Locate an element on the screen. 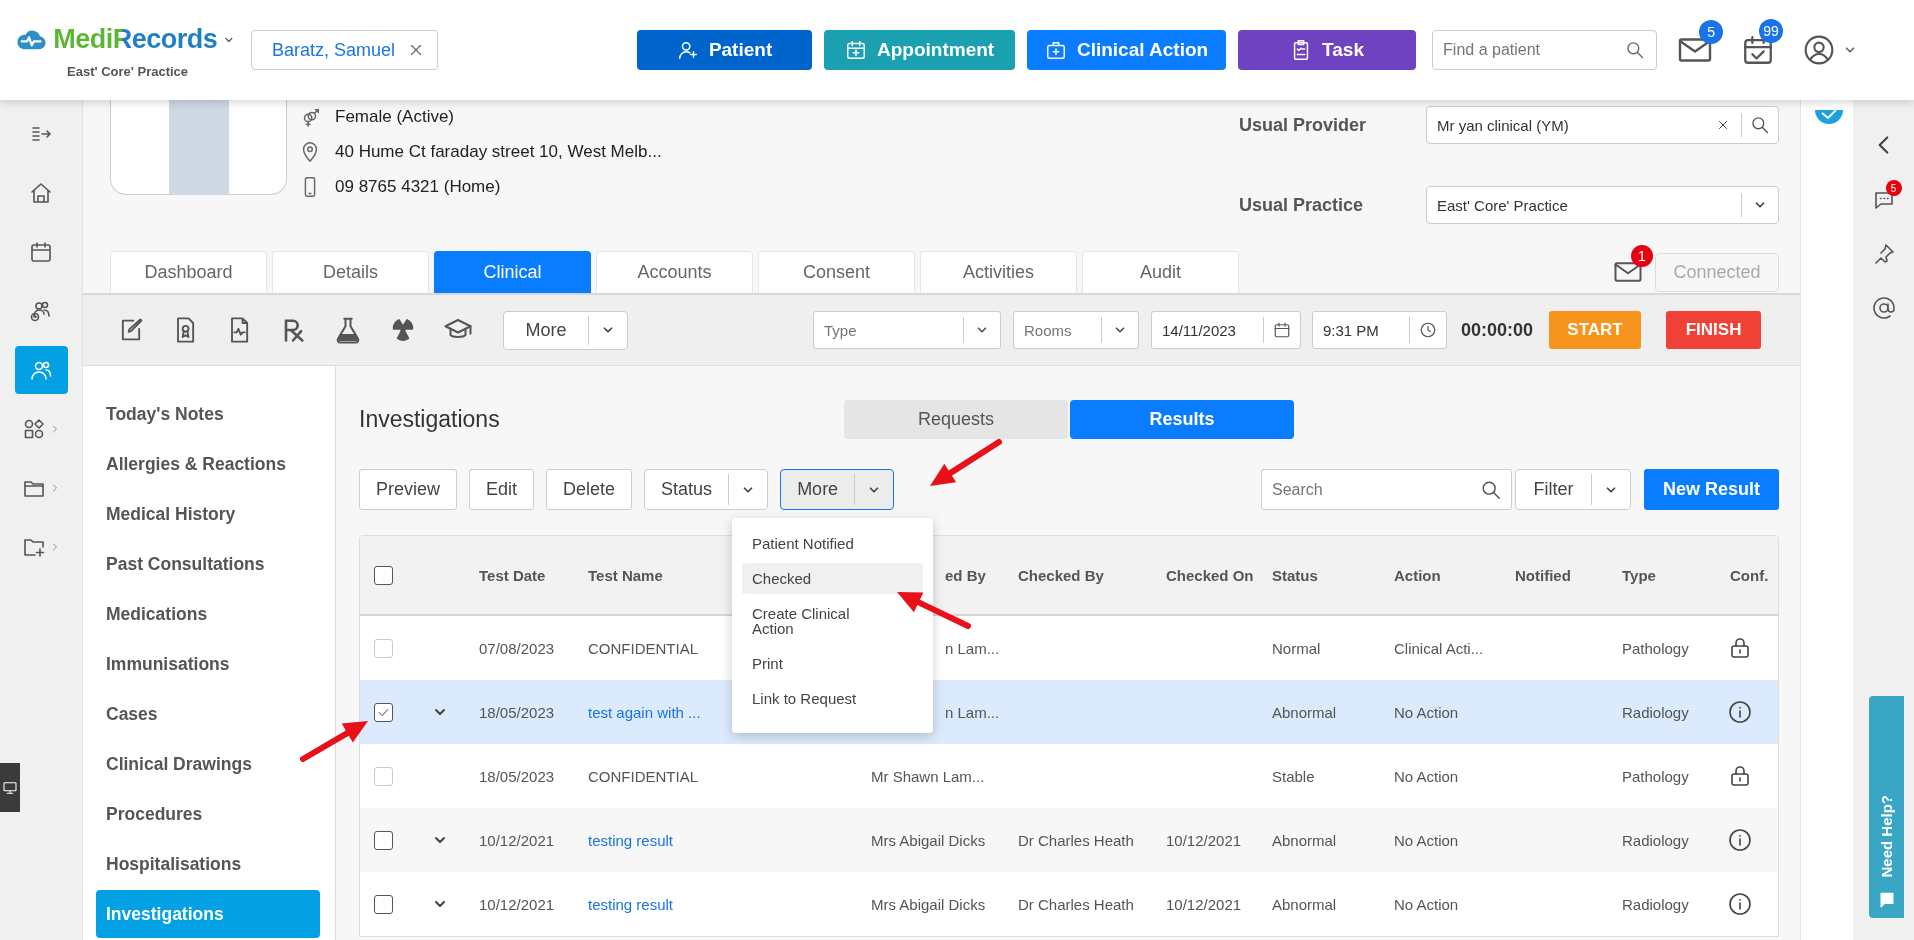 Image resolution: width=1914 pixels, height=940 pixels. tab: Accounts is located at coordinates (674, 272).